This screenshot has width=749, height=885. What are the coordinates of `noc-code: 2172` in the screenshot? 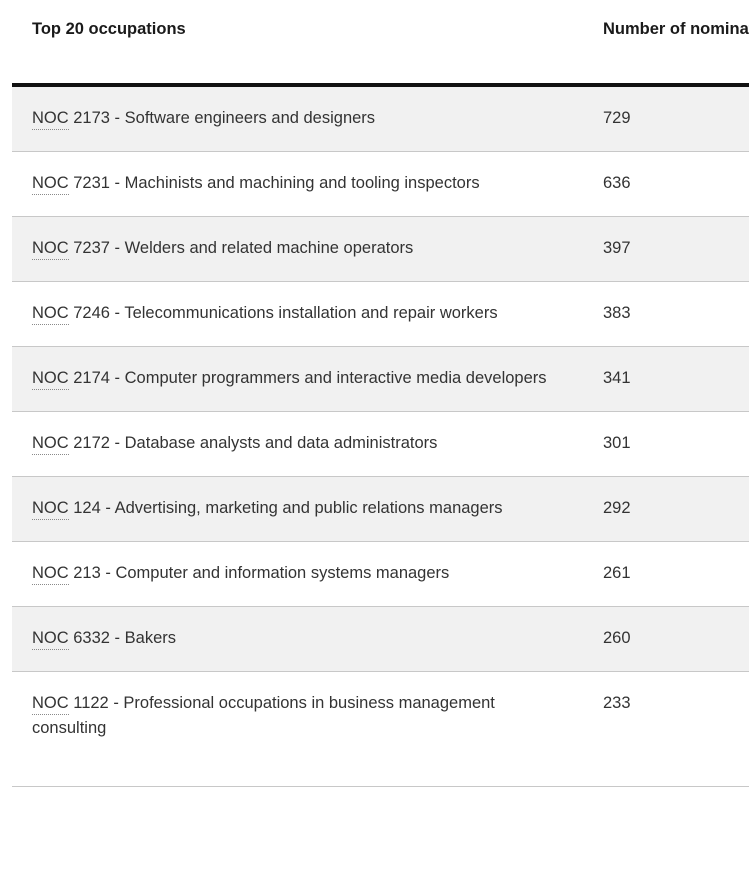 It's located at (89, 443).